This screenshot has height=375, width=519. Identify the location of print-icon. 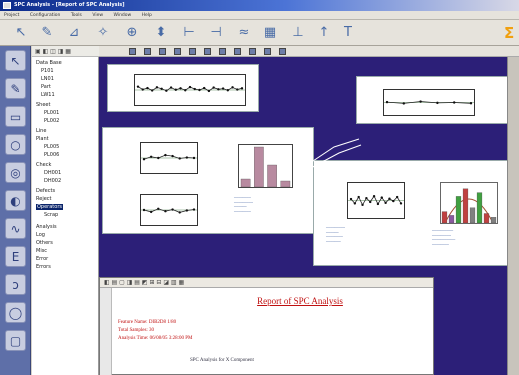
(177, 51).